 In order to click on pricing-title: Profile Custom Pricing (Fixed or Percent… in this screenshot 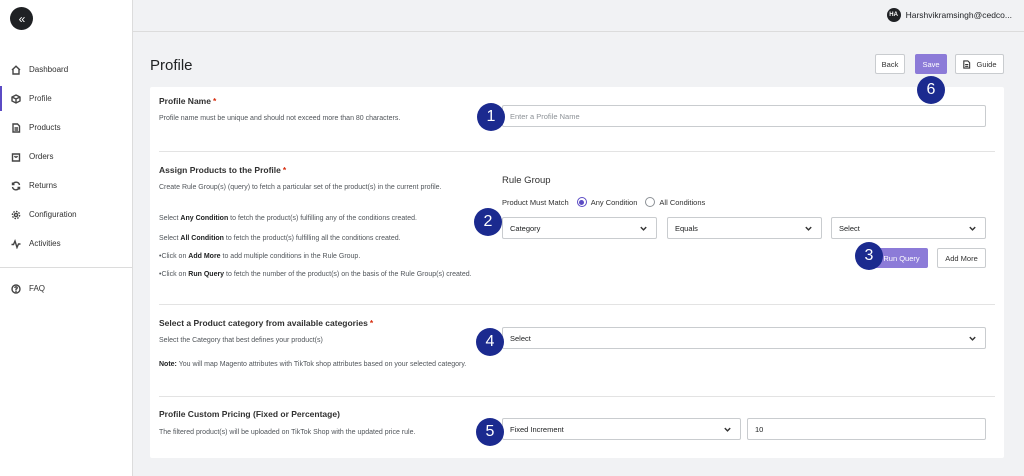, I will do `click(249, 414)`.